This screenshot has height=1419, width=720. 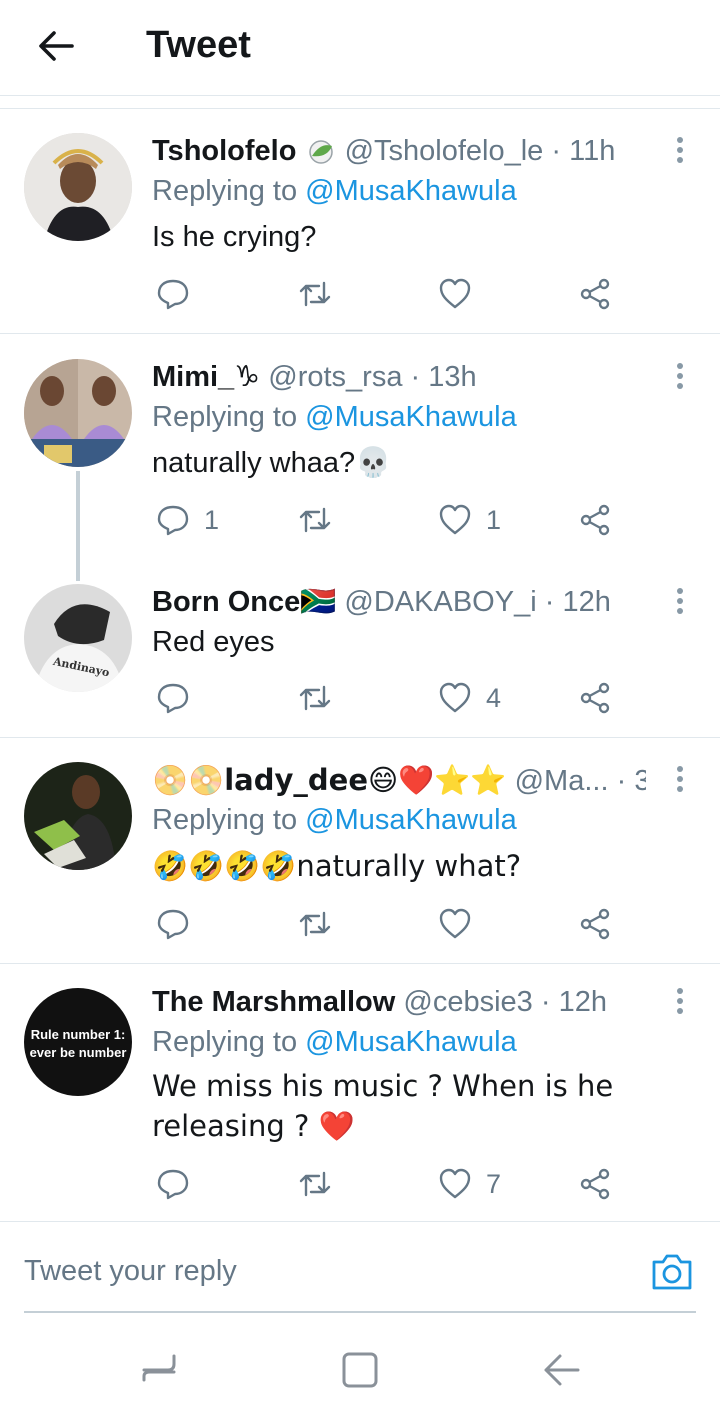 I want to click on system-navigation-bar, so click(x=360, y=1366).